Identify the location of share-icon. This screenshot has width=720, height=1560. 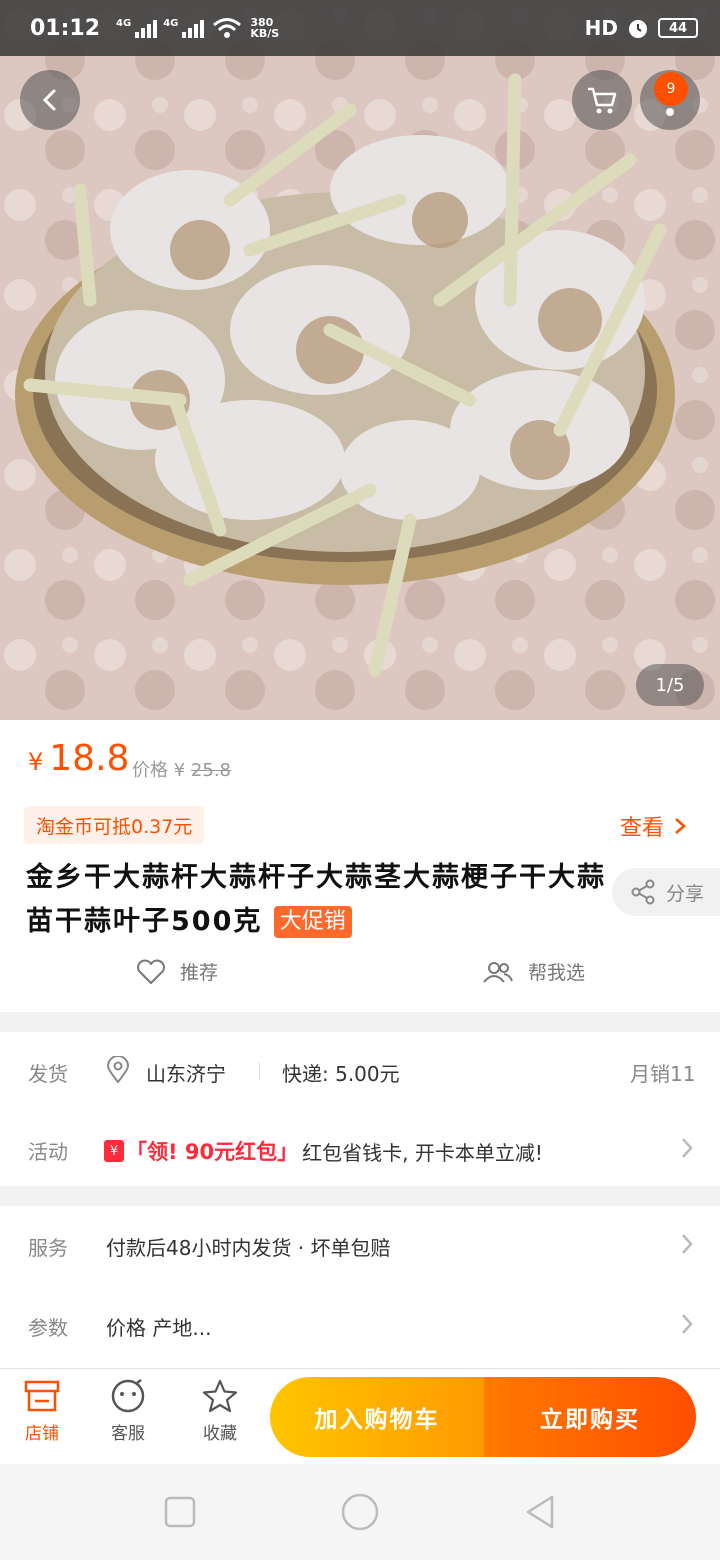
(643, 892).